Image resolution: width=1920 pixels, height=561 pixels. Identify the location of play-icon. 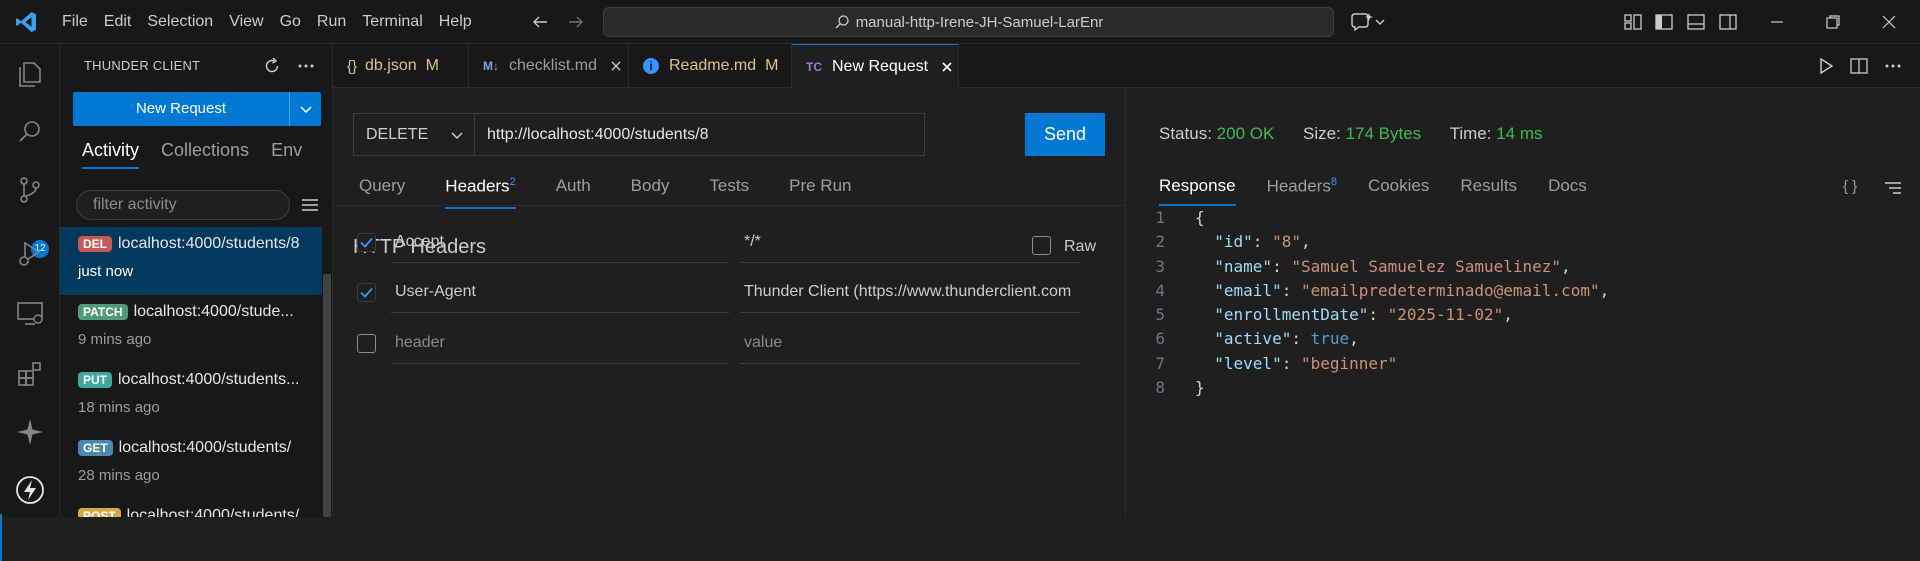
(1826, 66).